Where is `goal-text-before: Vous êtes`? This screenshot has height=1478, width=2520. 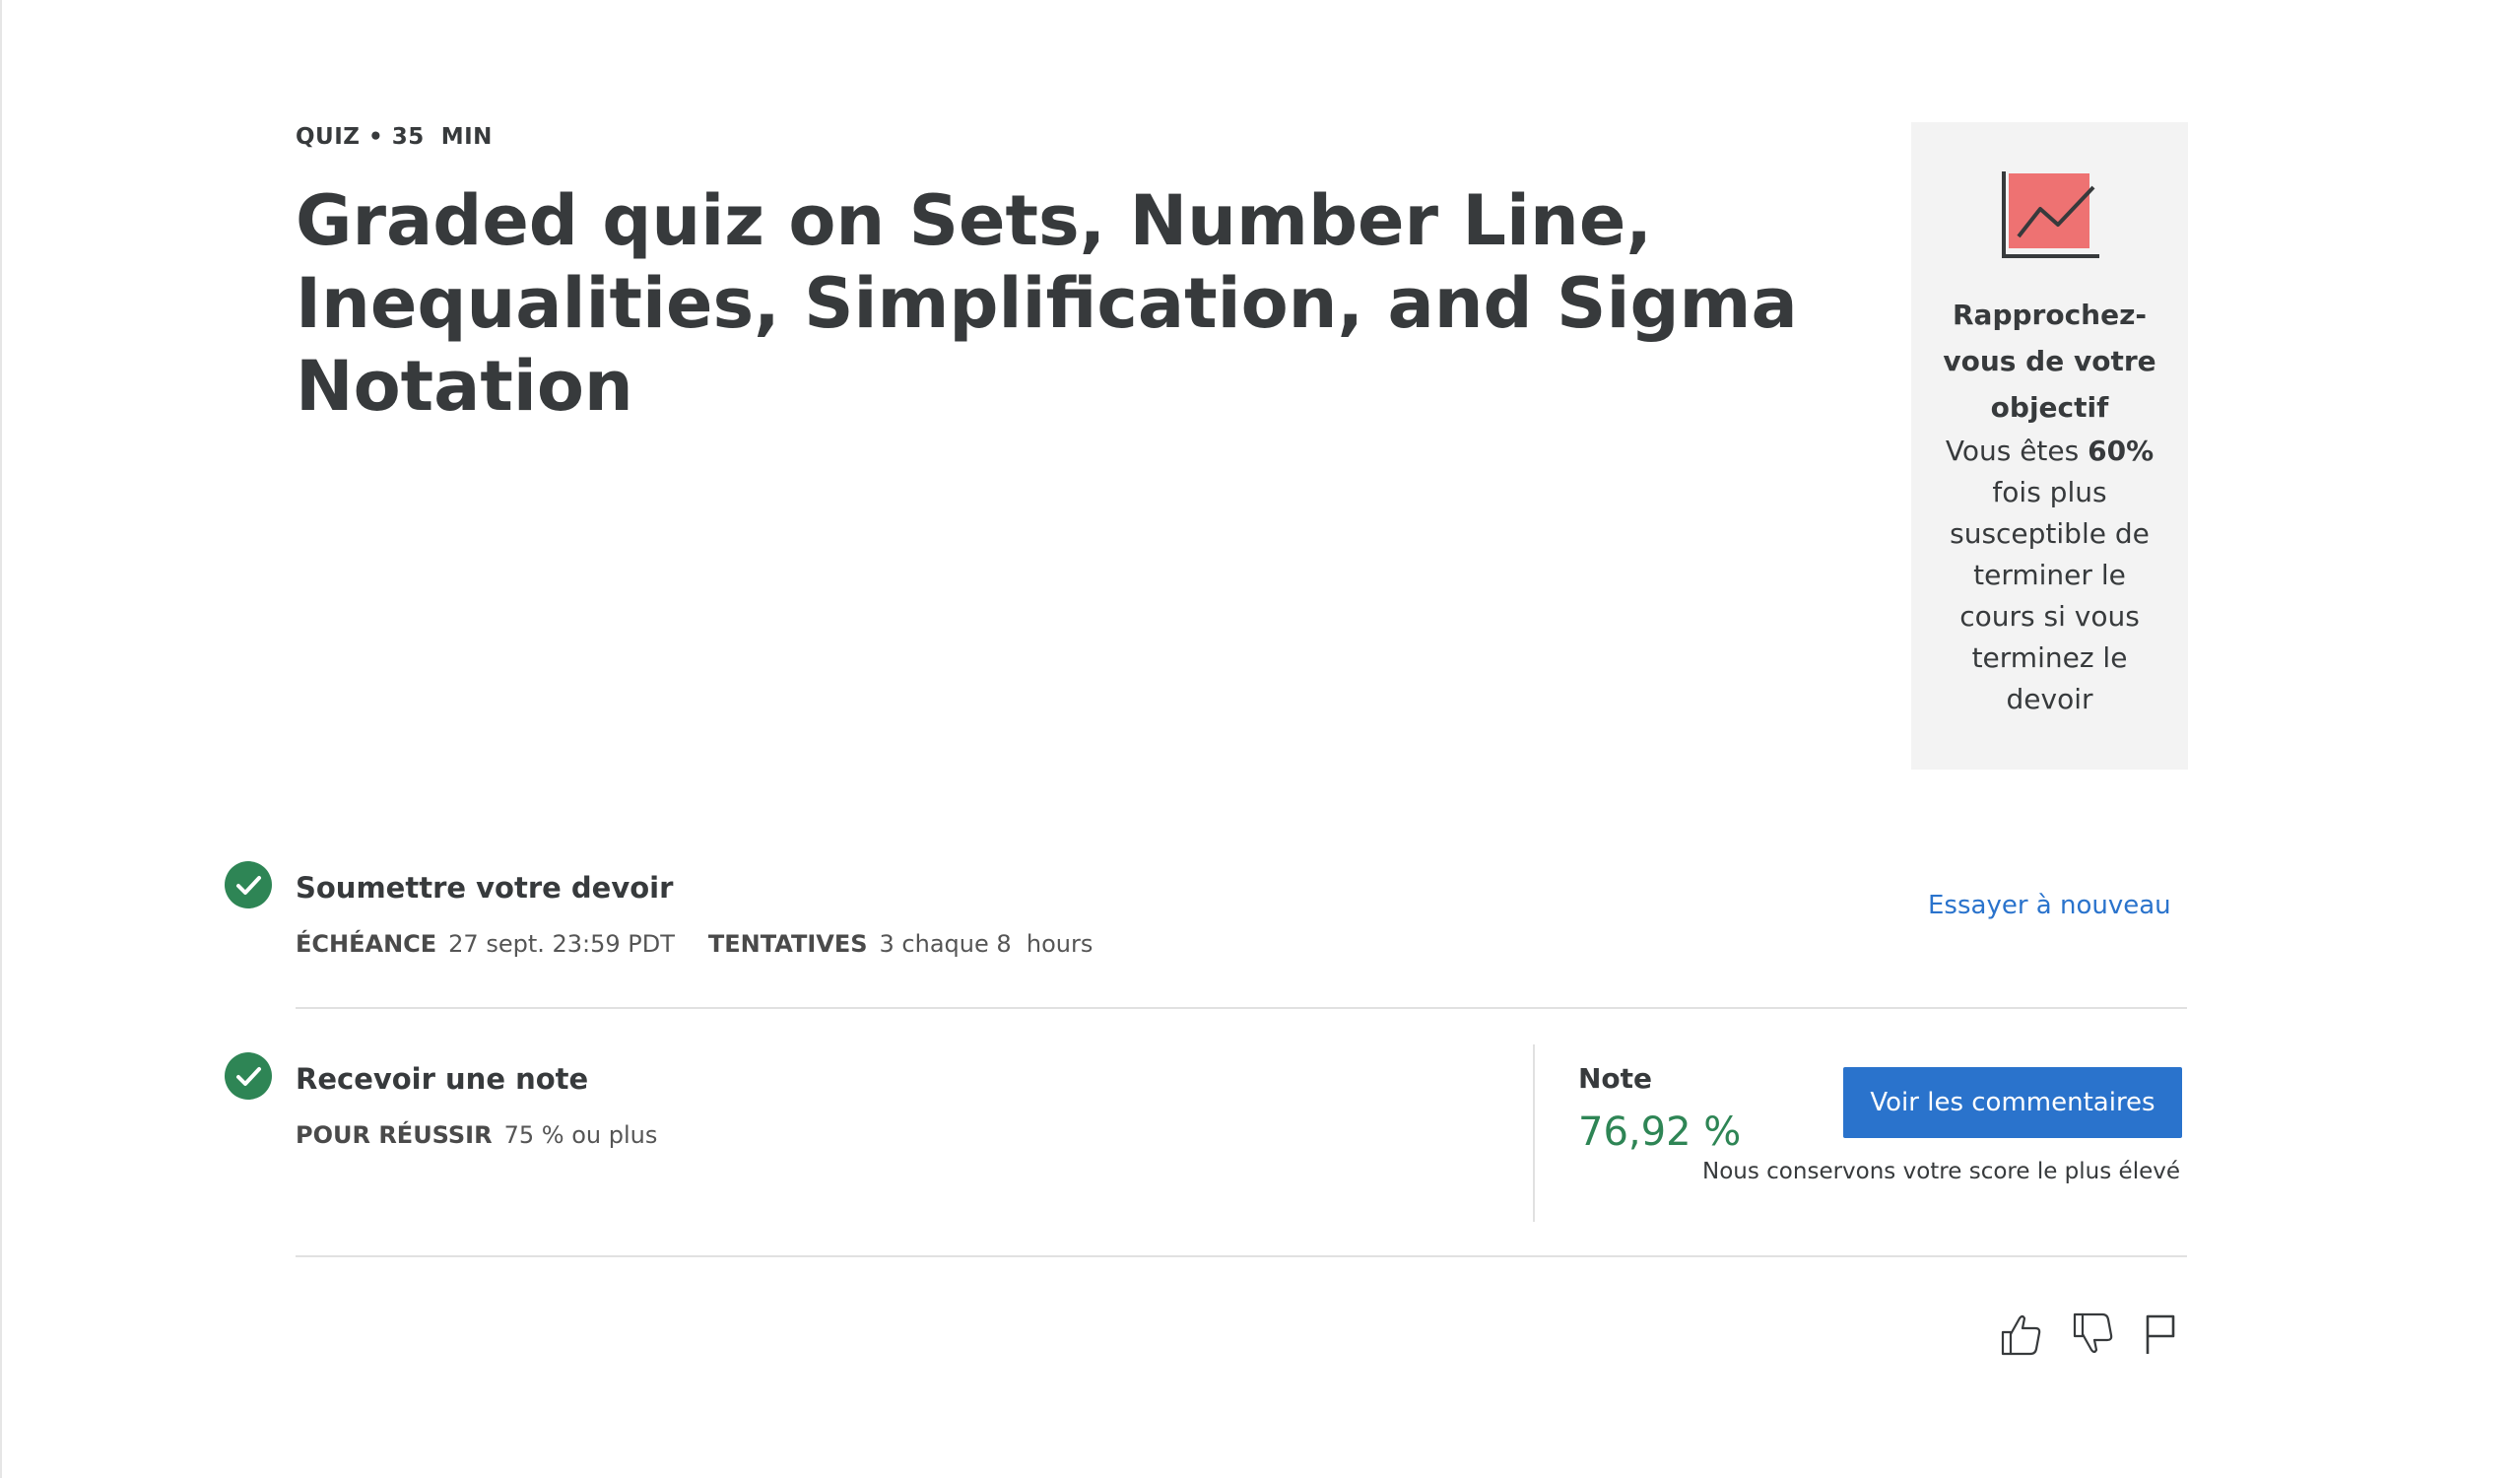
goal-text-before: Vous êtes is located at coordinates (2017, 451).